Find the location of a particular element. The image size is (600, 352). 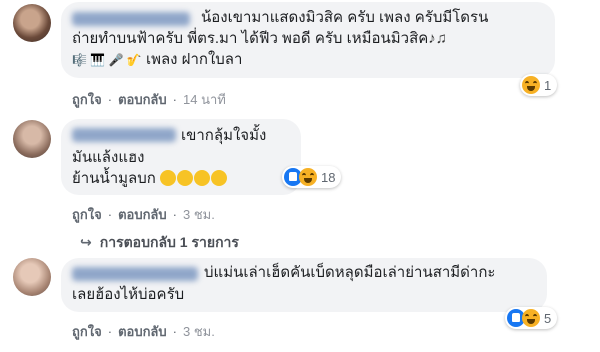

comment-text-line: น้องเขามาแสดงมิวสิค ครับ เพลง ครับมีโดรน is located at coordinates (345, 17).